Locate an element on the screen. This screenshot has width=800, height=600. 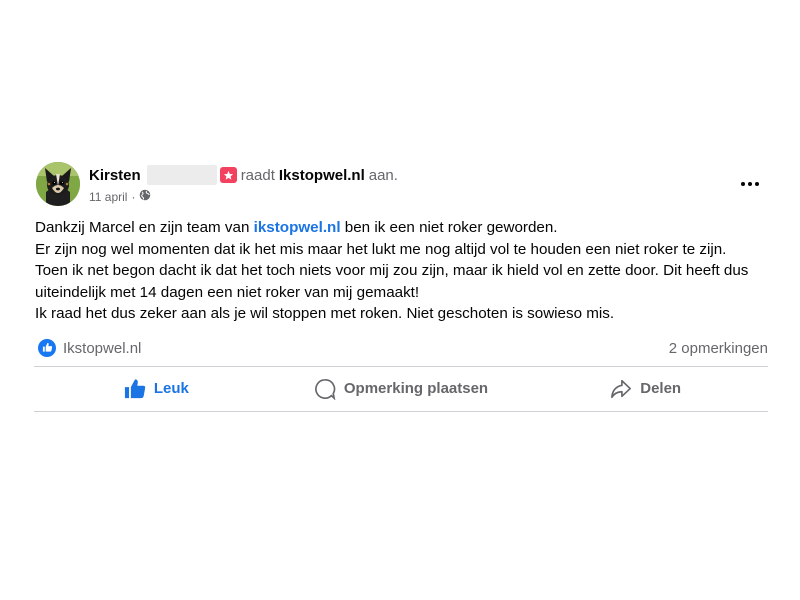
comment-bubble-icon is located at coordinates (325, 389).